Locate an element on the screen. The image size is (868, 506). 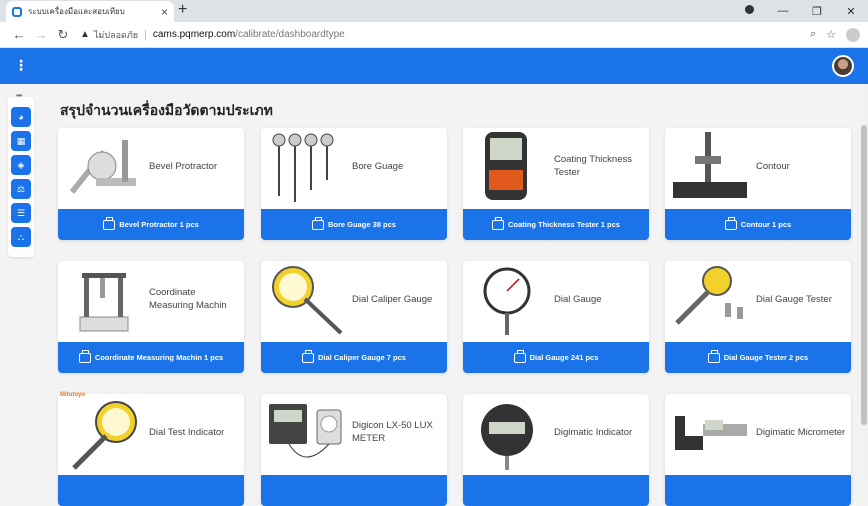
card-digimatic-indicator: Digimatic Indicator is located at coordinates (556, 450).